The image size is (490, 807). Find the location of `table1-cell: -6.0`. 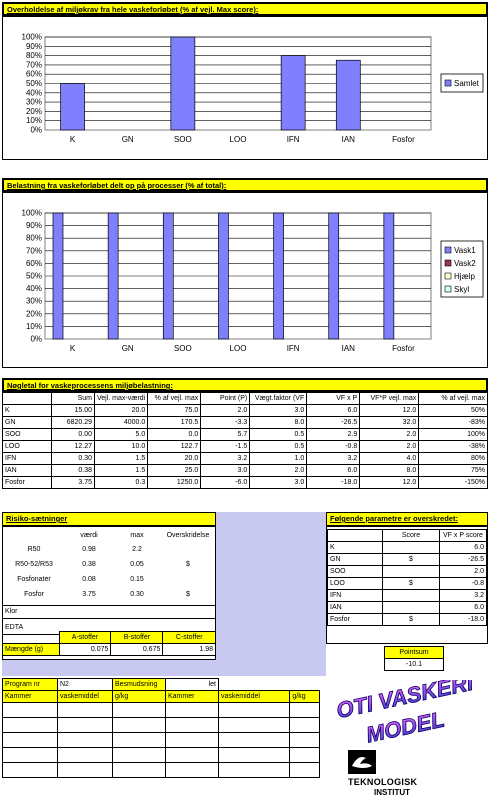

table1-cell: -6.0 is located at coordinates (225, 482).